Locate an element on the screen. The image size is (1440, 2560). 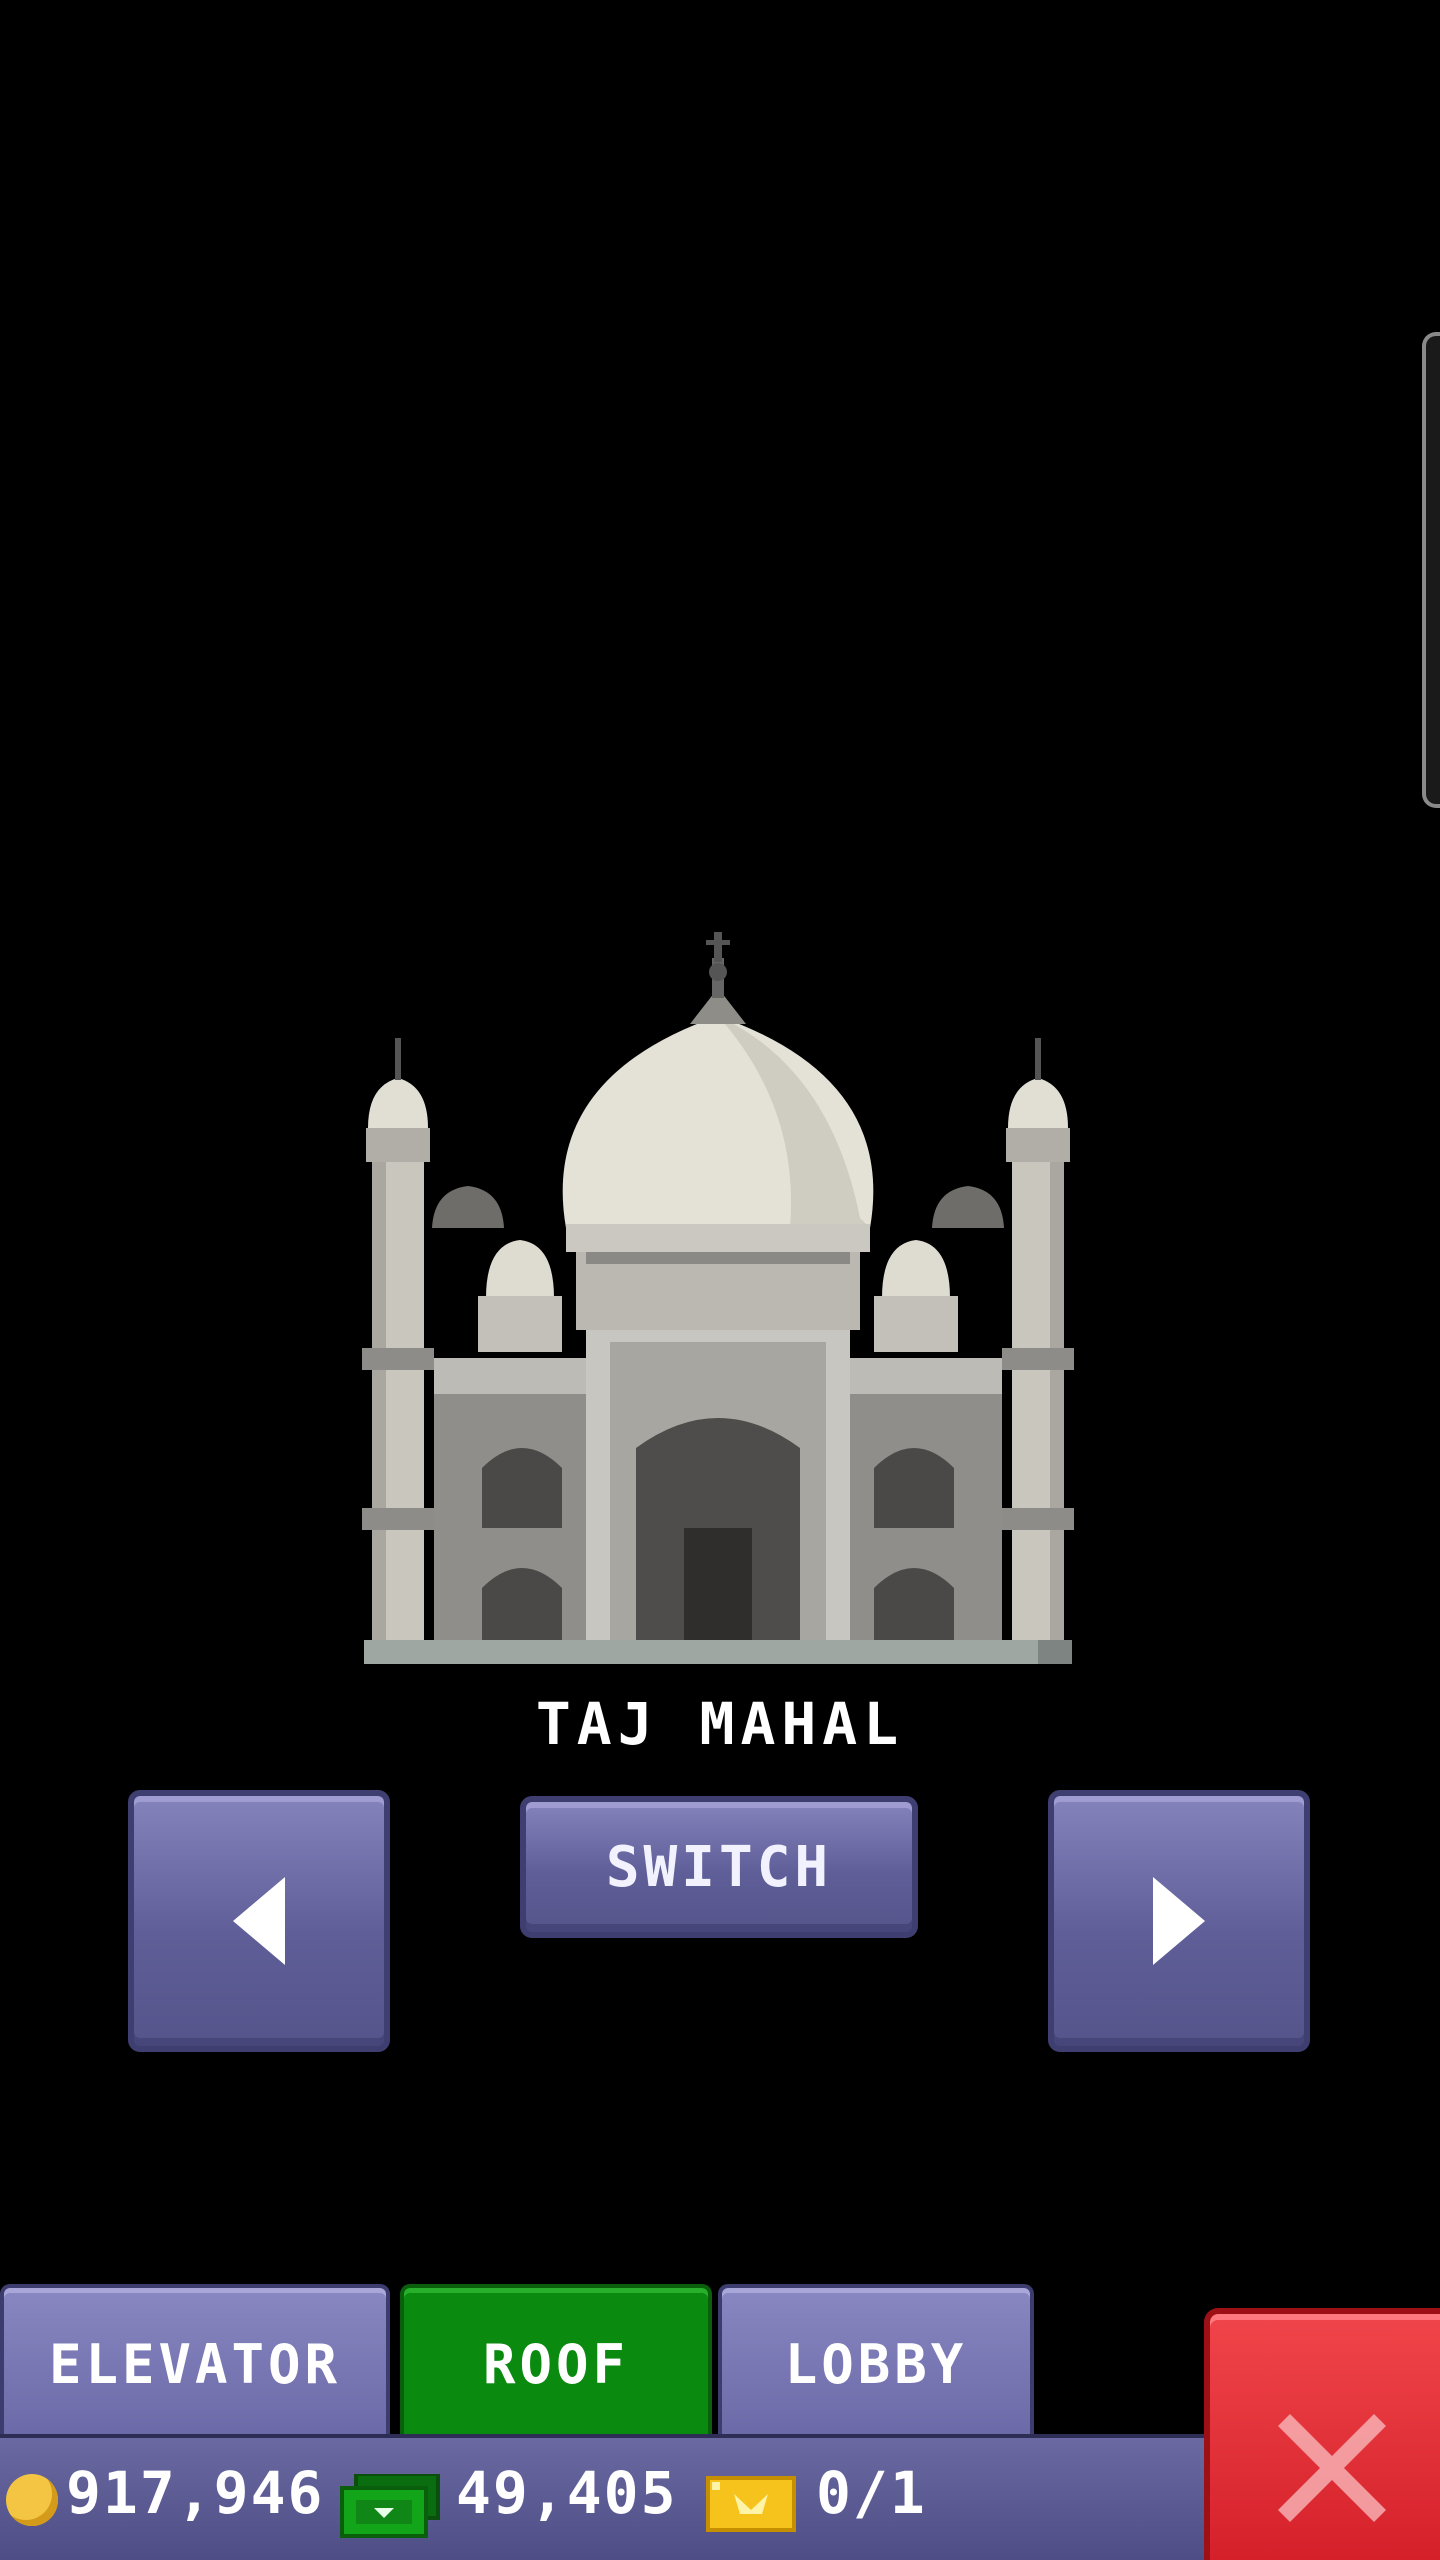
triangle-left-icon is located at coordinates (259, 1921).